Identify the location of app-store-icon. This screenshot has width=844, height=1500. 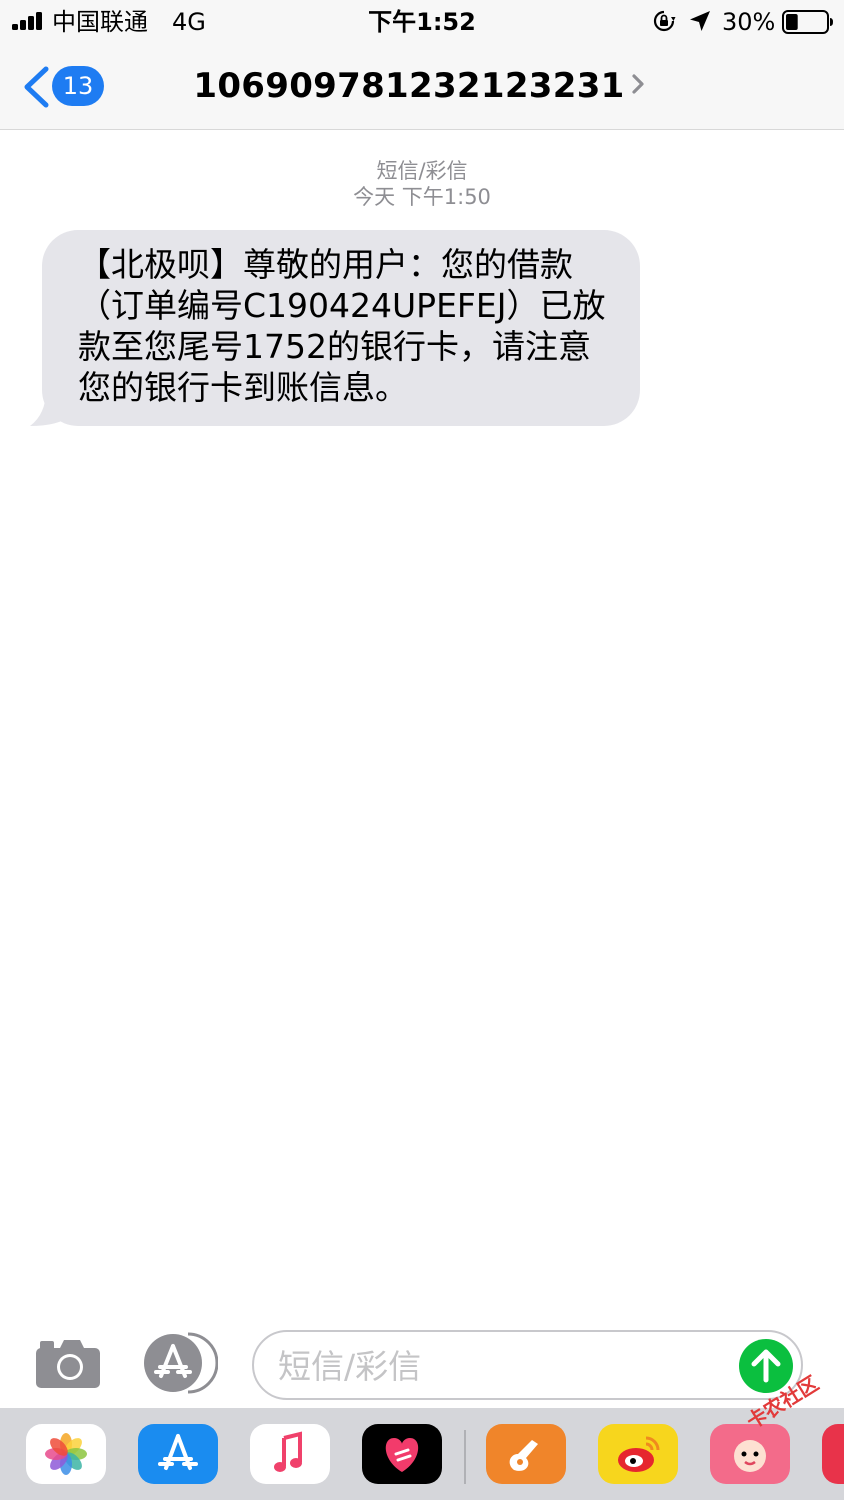
(181, 1363).